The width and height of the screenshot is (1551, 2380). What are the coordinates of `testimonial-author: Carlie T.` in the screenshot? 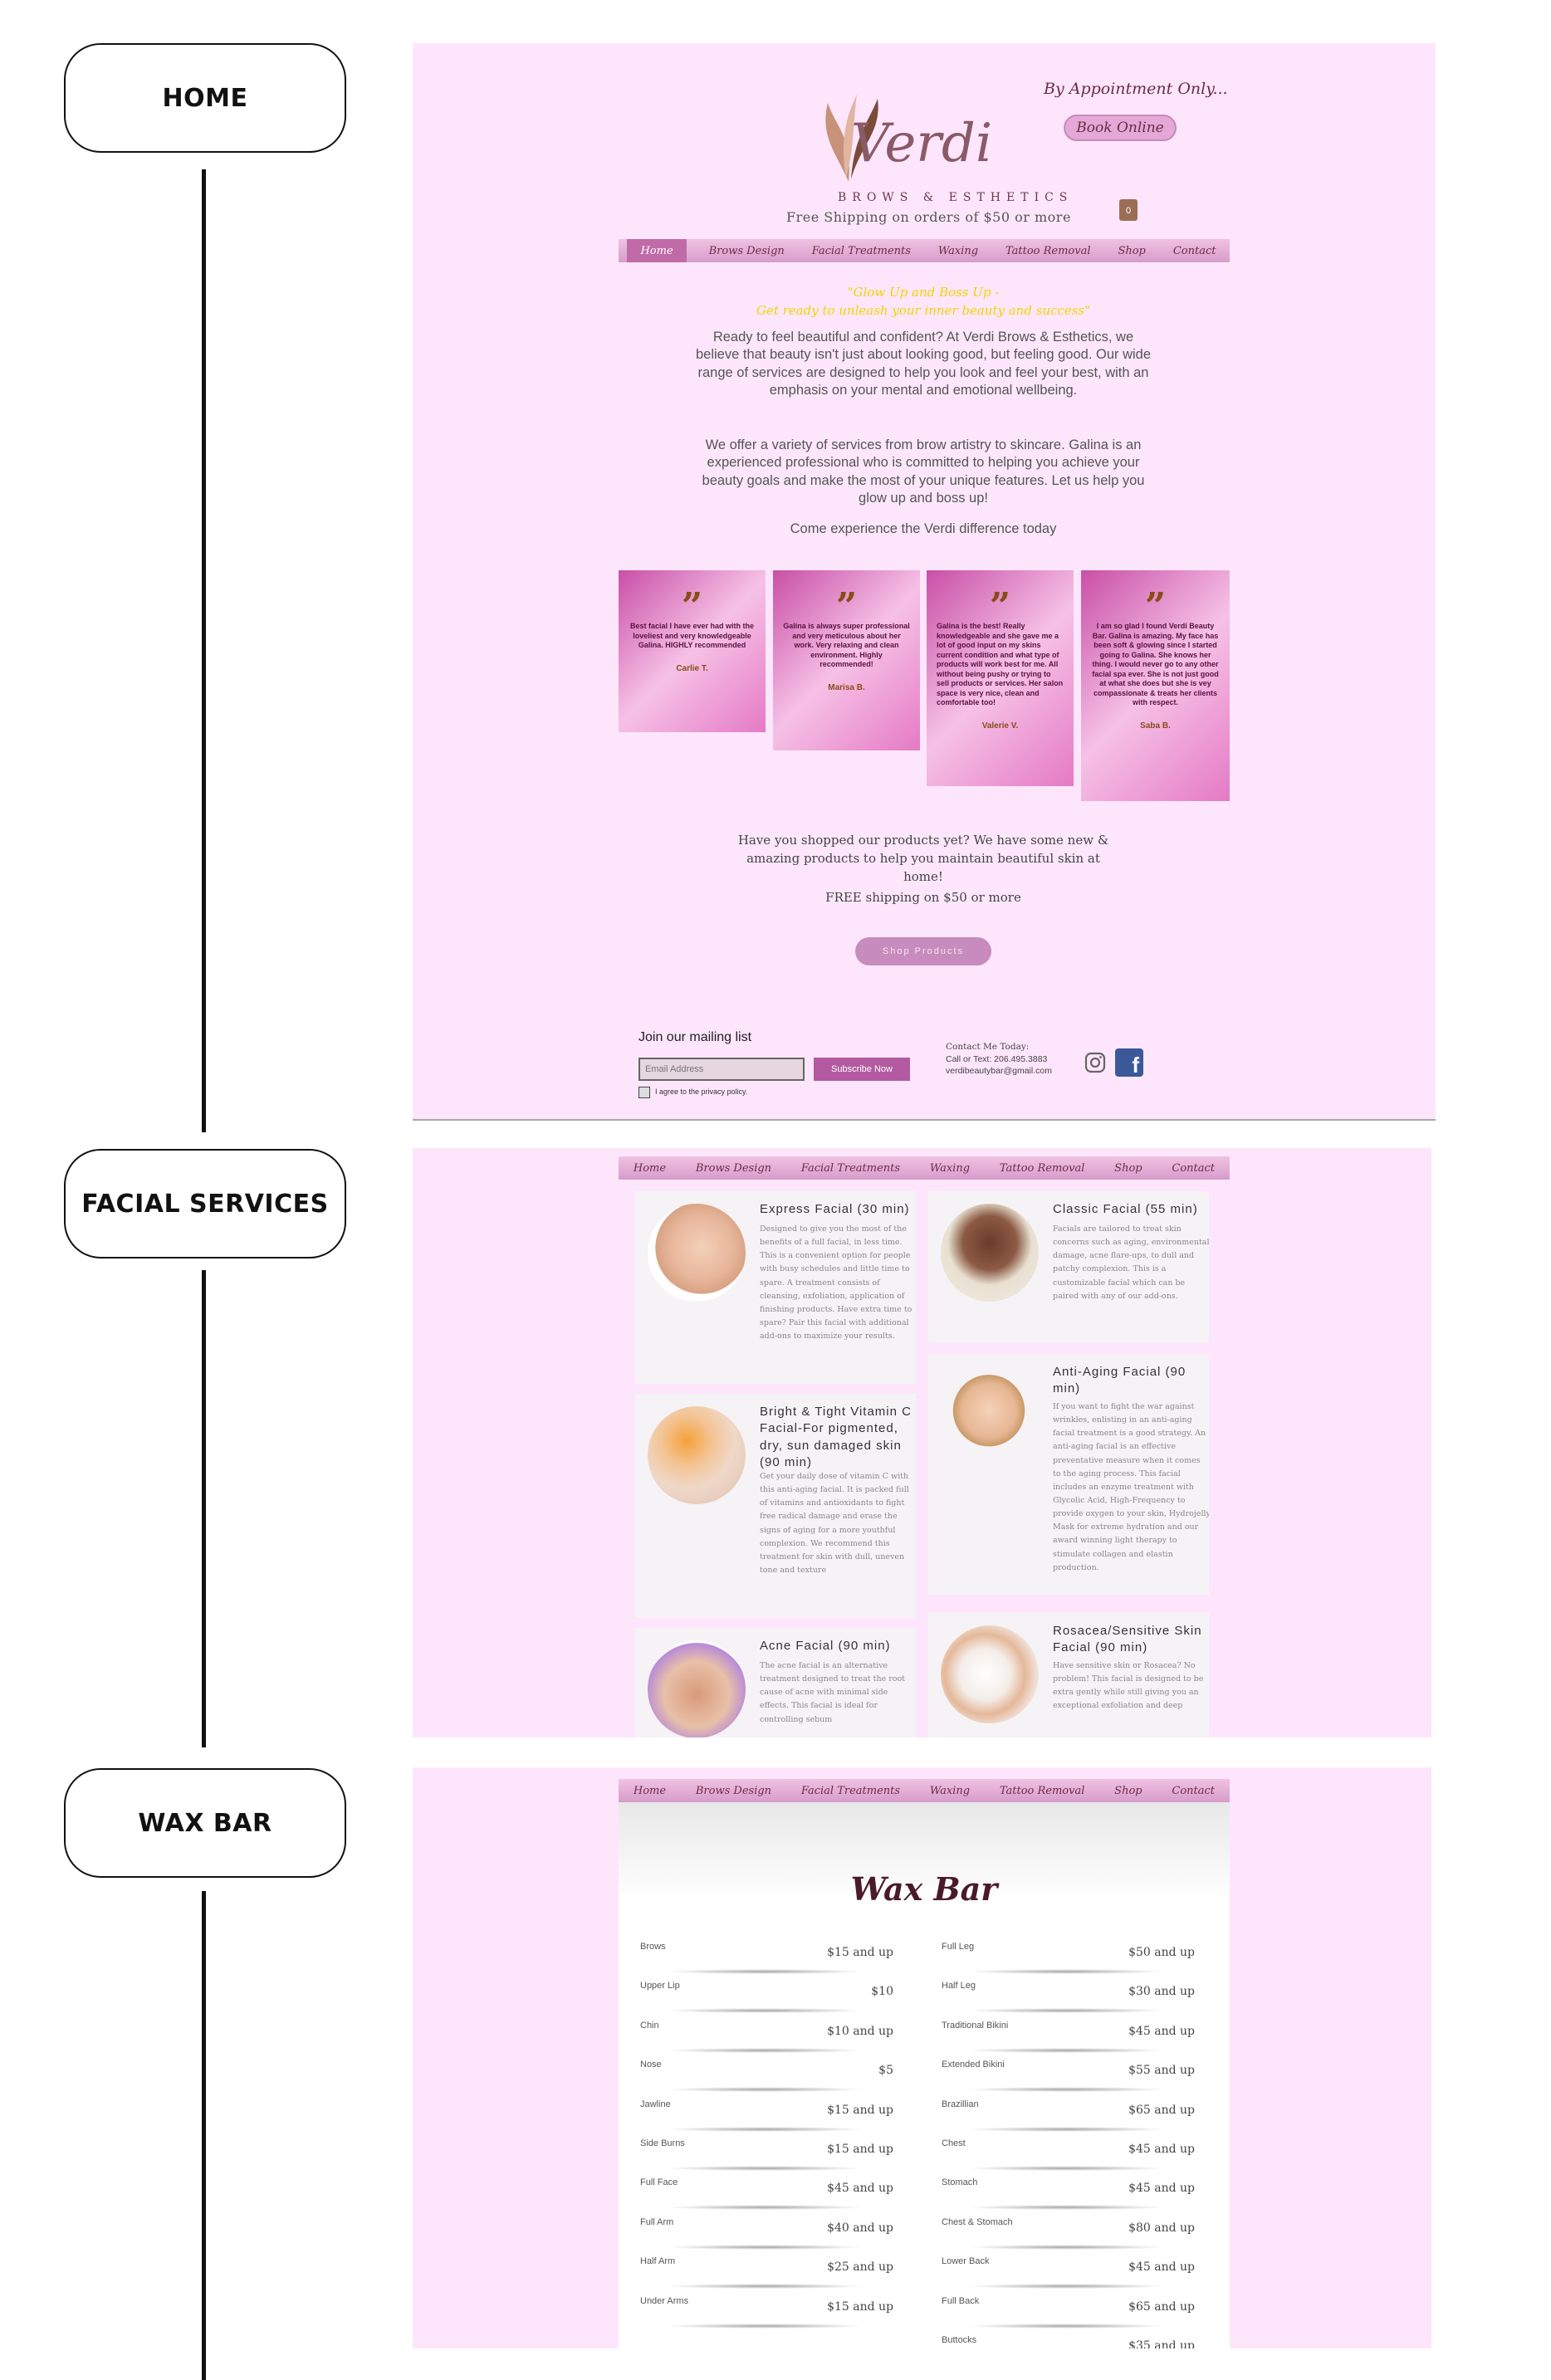 It's located at (692, 668).